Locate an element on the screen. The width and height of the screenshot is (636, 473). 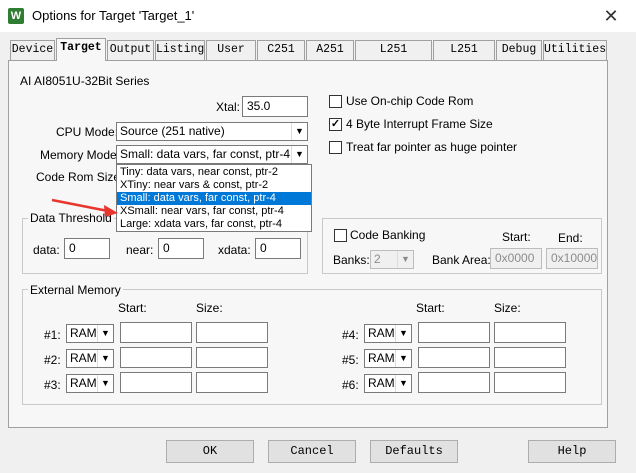
tab-output: Output is located at coordinates (130, 50).